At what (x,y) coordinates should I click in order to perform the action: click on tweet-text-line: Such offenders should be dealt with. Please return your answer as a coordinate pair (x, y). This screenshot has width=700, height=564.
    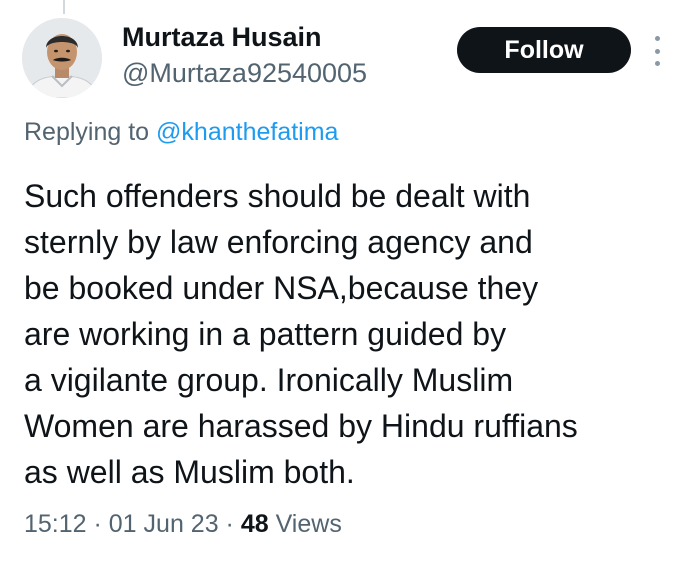
    Looking at the image, I should click on (277, 196).